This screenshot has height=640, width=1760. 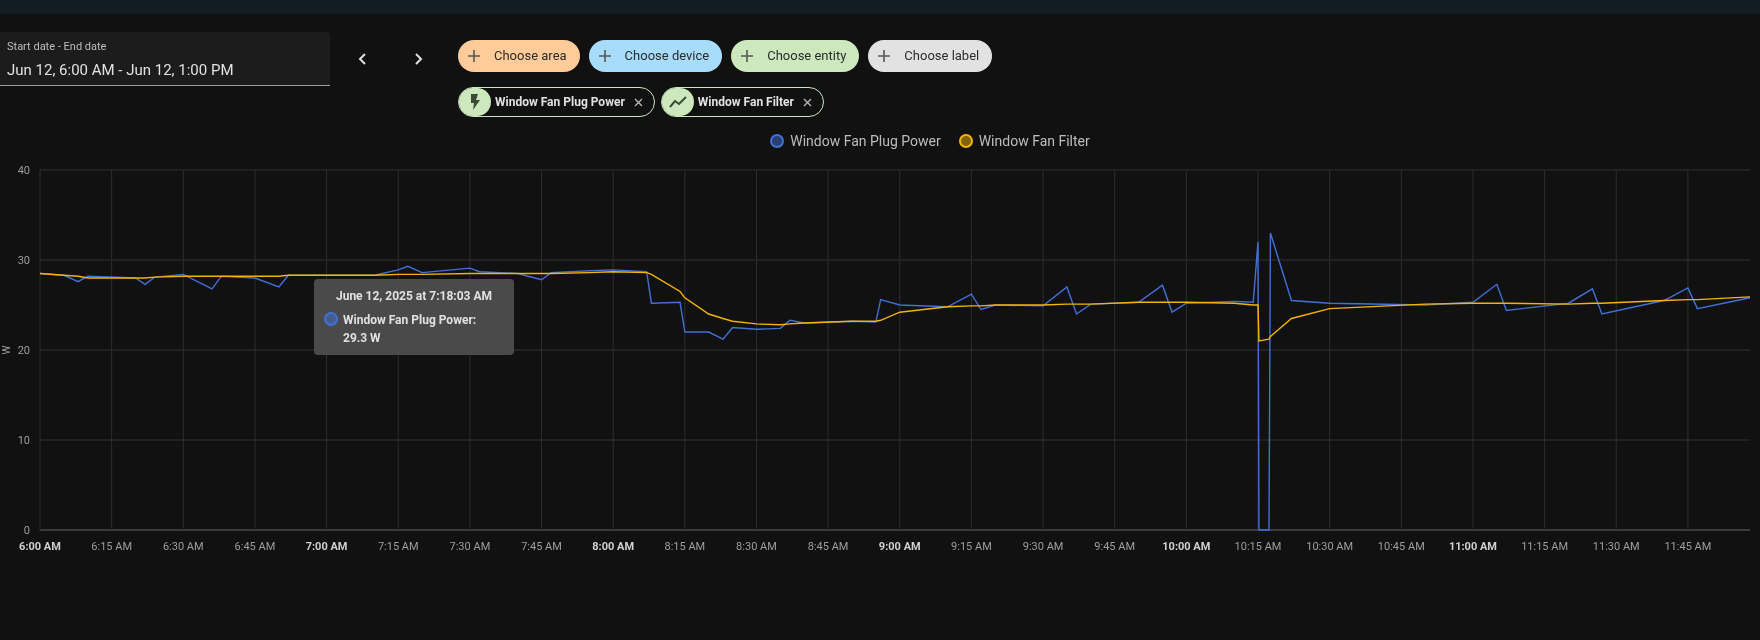 I want to click on x-tick-label: 8:00 AM, so click(x=613, y=546).